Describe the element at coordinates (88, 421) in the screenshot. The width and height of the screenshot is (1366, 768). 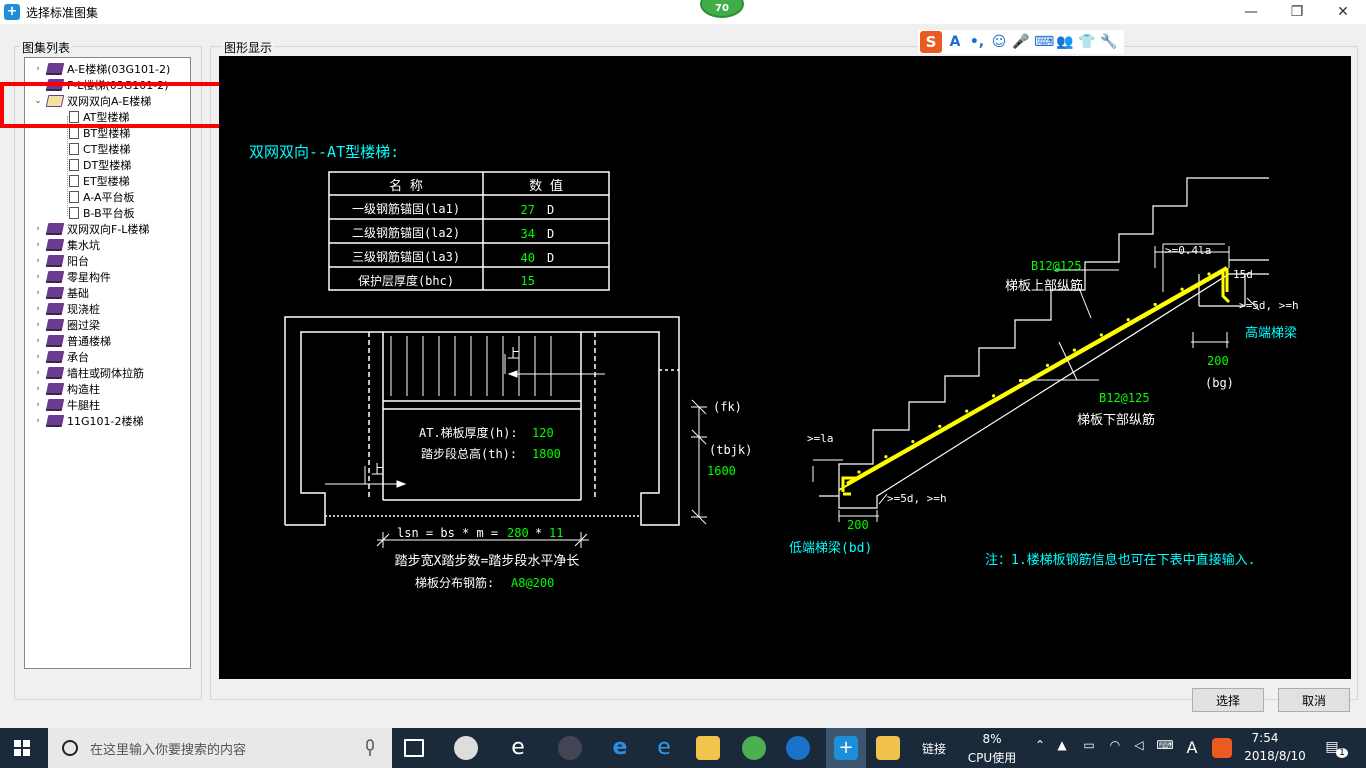
I see `tree-item: › 11G101-2楼梯` at that location.